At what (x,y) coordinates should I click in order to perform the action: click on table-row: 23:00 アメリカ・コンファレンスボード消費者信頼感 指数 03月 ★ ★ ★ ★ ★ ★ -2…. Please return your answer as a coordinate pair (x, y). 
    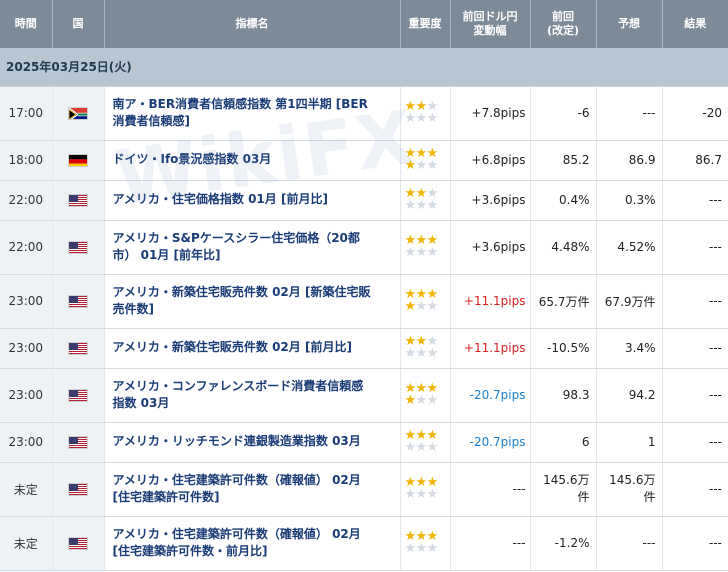
    Looking at the image, I should click on (364, 395).